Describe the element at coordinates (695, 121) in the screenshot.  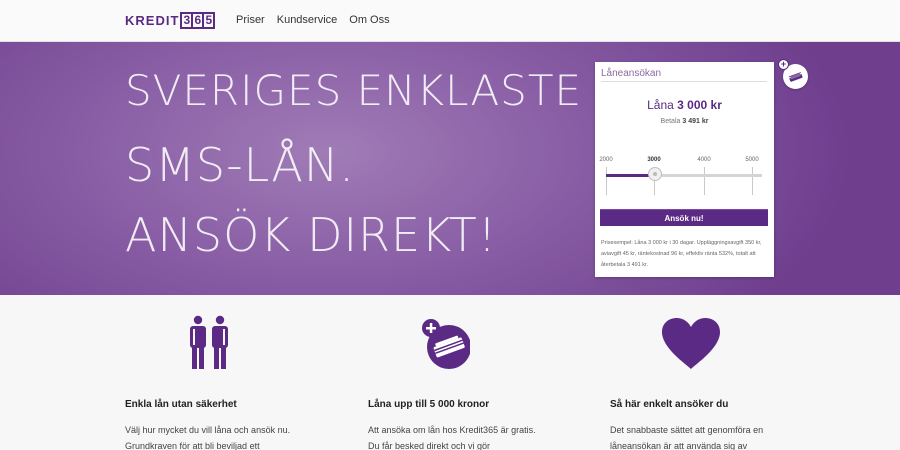
I see `repay-value: 3 491 kr` at that location.